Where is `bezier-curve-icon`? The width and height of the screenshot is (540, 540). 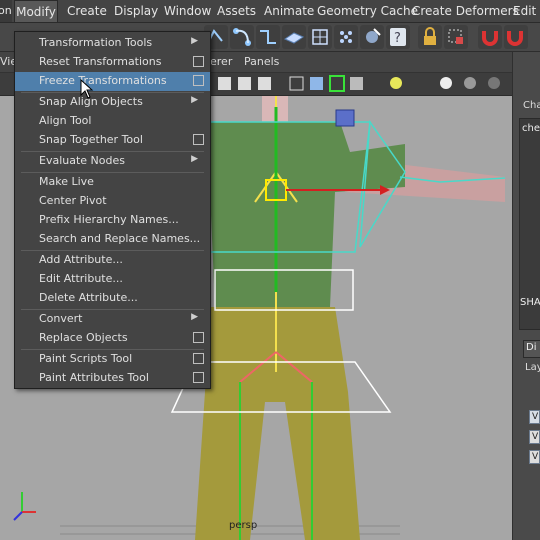 bezier-curve-icon is located at coordinates (242, 37).